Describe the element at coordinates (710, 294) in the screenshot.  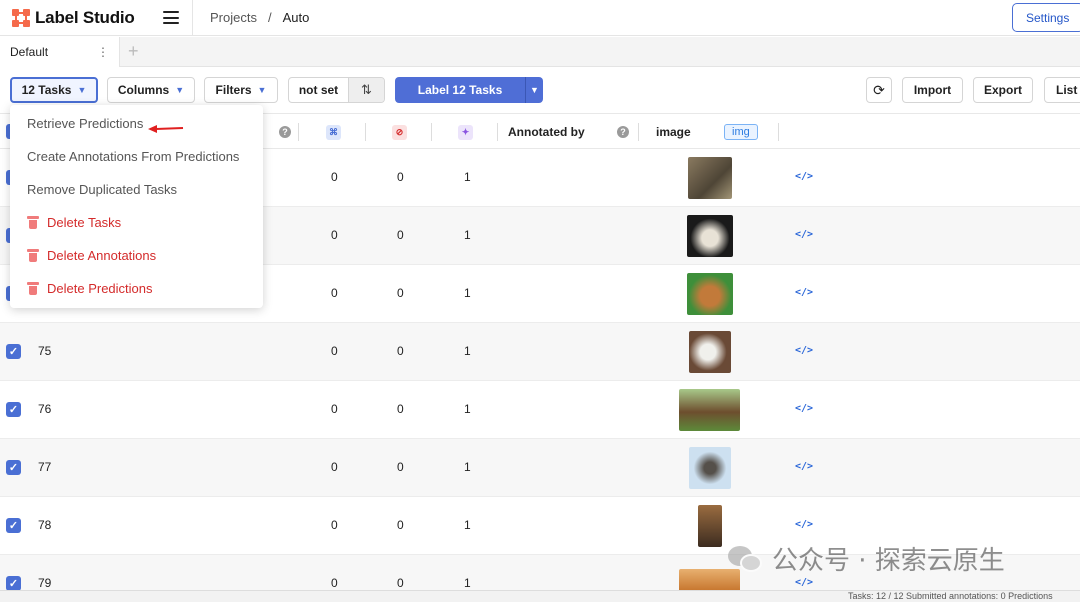
I see `orange-cat-thumbnail` at that location.